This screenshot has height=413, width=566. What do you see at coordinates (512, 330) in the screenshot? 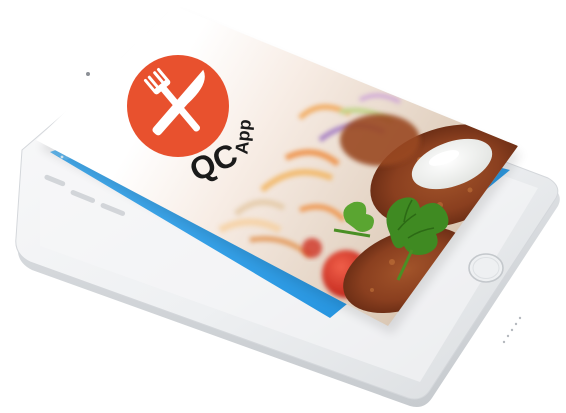
I see `bottom-speaker` at bounding box center [512, 330].